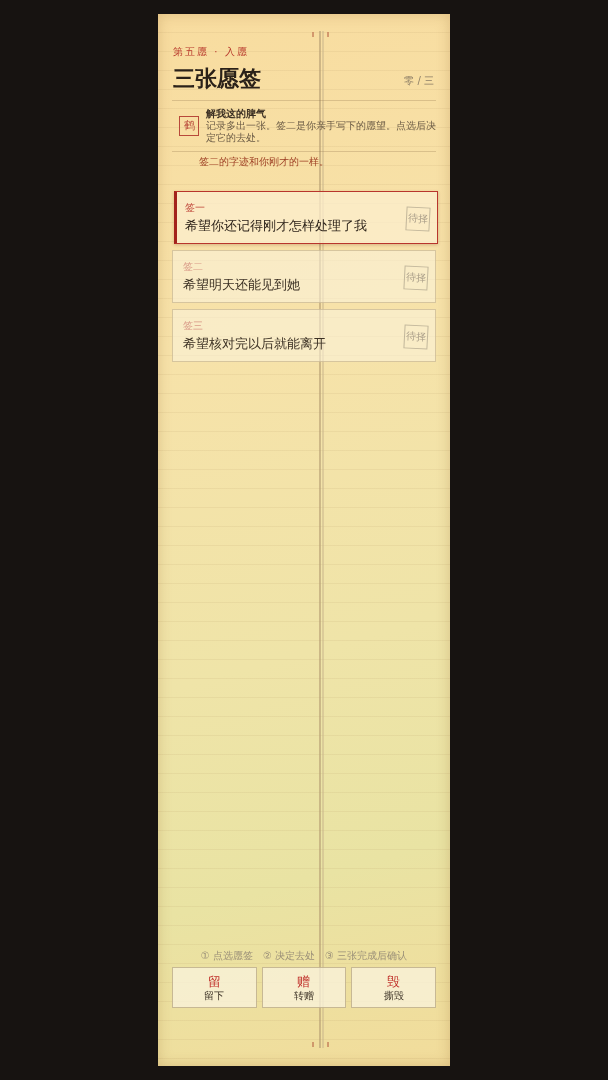 The width and height of the screenshot is (608, 1080). Describe the element at coordinates (189, 125) in the screenshot. I see `seal-stamp: 鹤` at that location.